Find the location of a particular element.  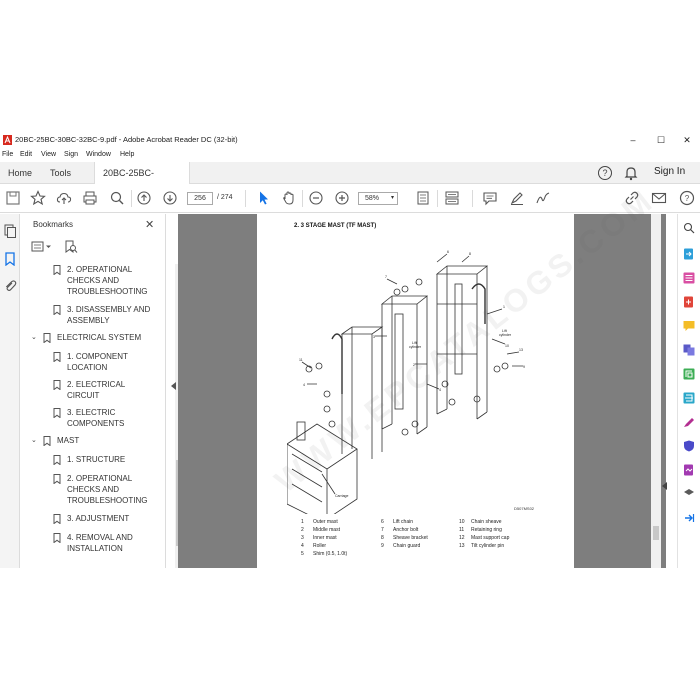

svg-text: 3 is located at coordinates (374, 337).